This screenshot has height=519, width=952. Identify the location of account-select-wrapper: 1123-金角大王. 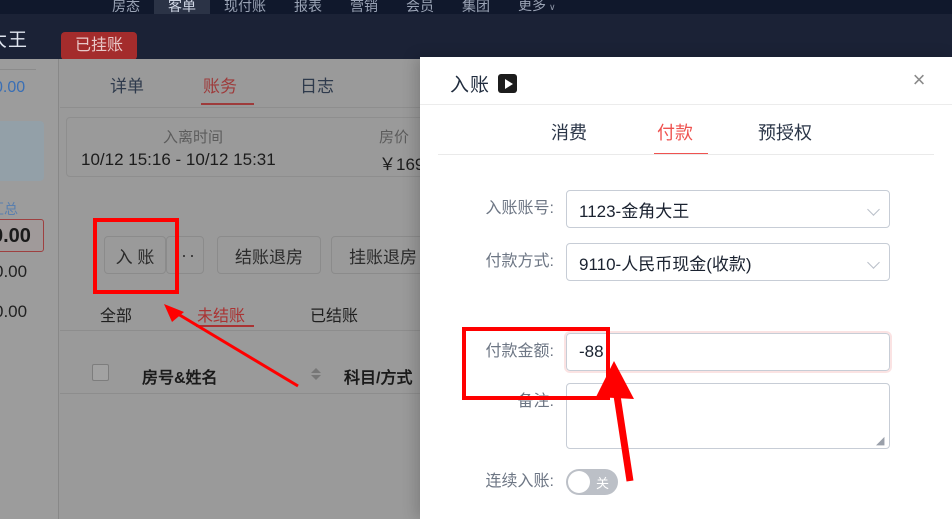
(728, 209).